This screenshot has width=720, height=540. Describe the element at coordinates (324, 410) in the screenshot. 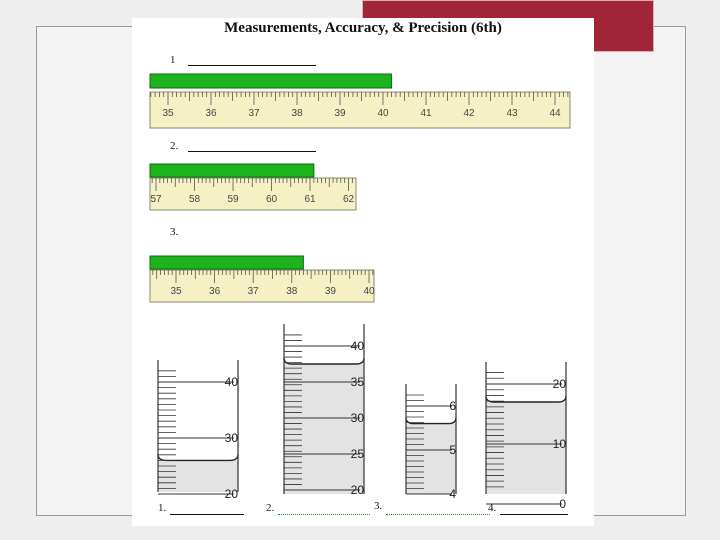

I see `graduated-cylinder-2: 40 35 30 25 20` at that location.